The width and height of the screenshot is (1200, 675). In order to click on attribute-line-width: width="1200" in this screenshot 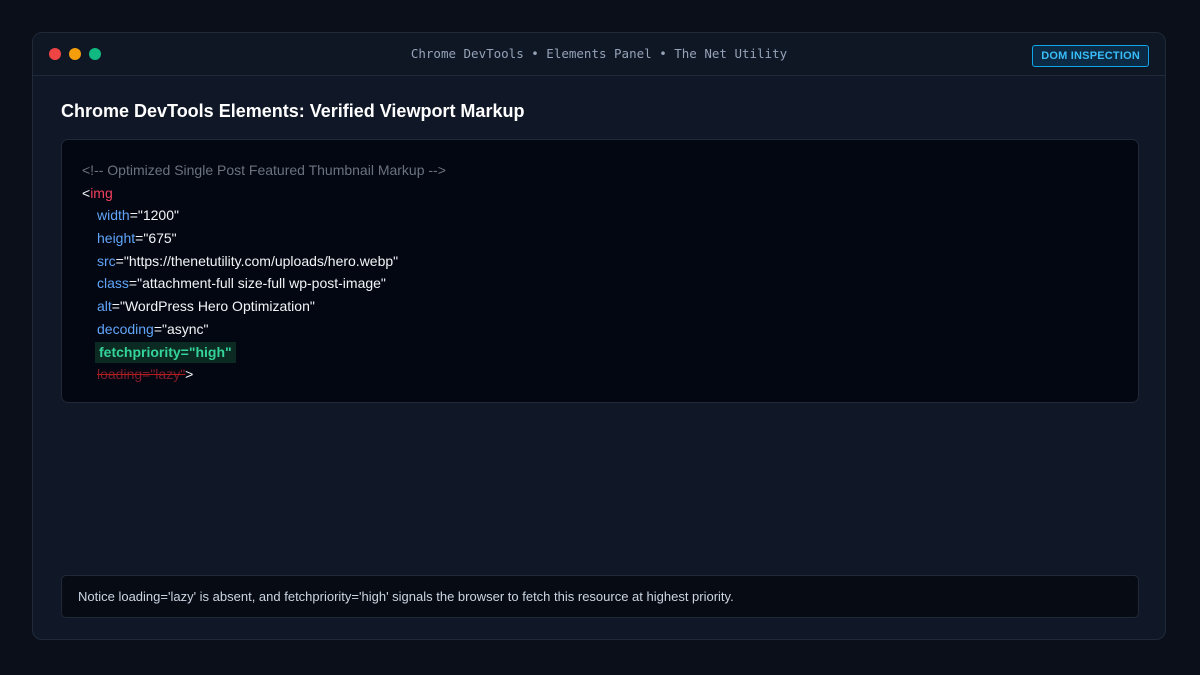, I will do `click(600, 215)`.